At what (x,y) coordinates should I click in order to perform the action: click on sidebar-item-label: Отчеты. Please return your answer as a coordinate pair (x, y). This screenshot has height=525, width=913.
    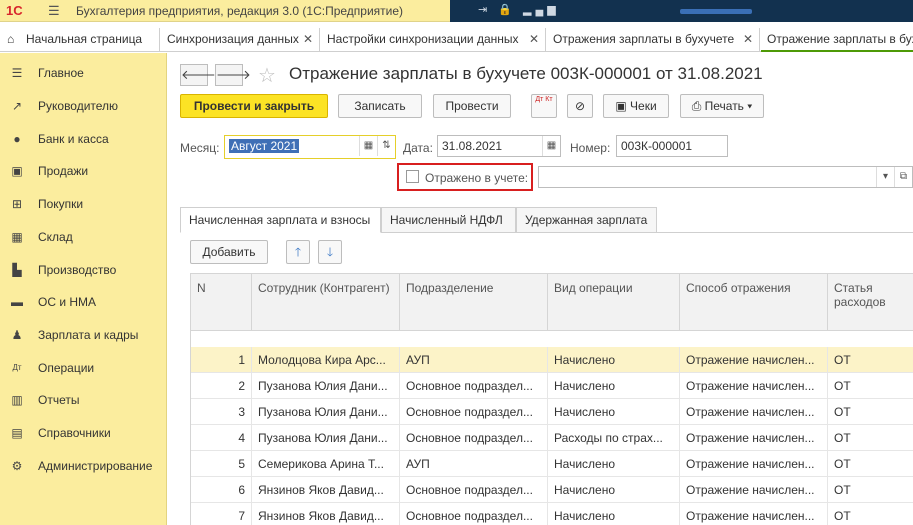
    Looking at the image, I should click on (59, 400).